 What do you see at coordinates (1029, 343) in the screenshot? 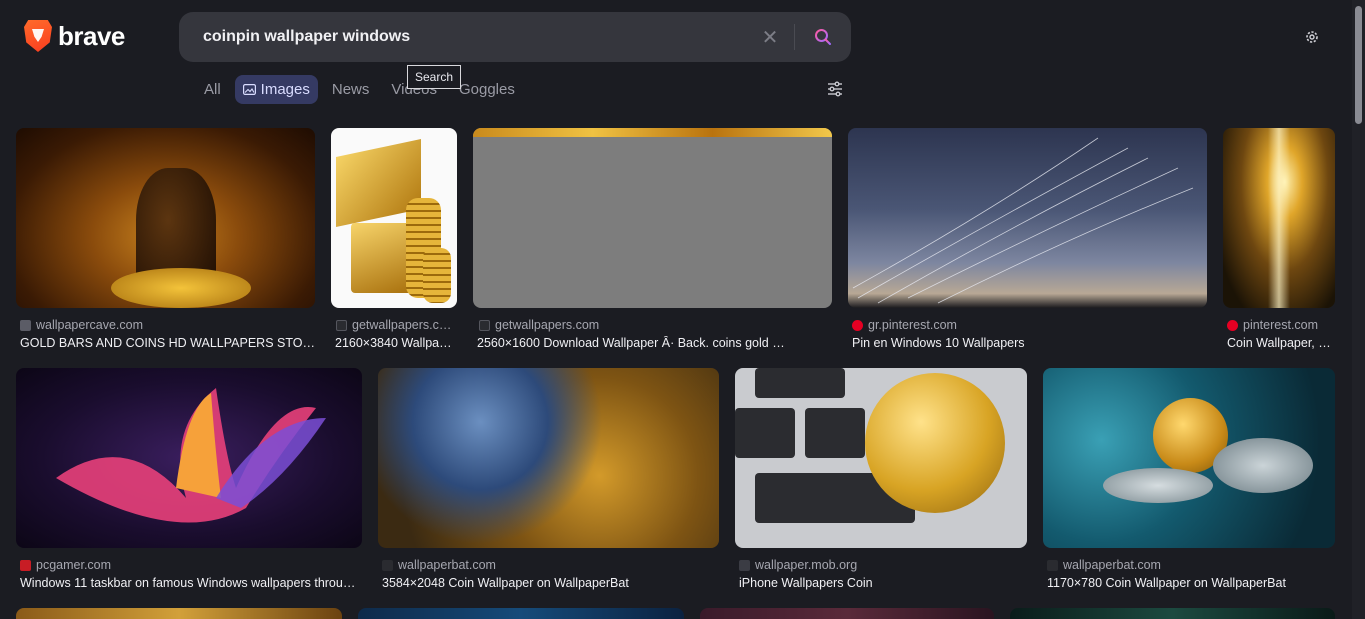
I see `result-title: Pin en Windows 10 Wallpapers` at bounding box center [1029, 343].